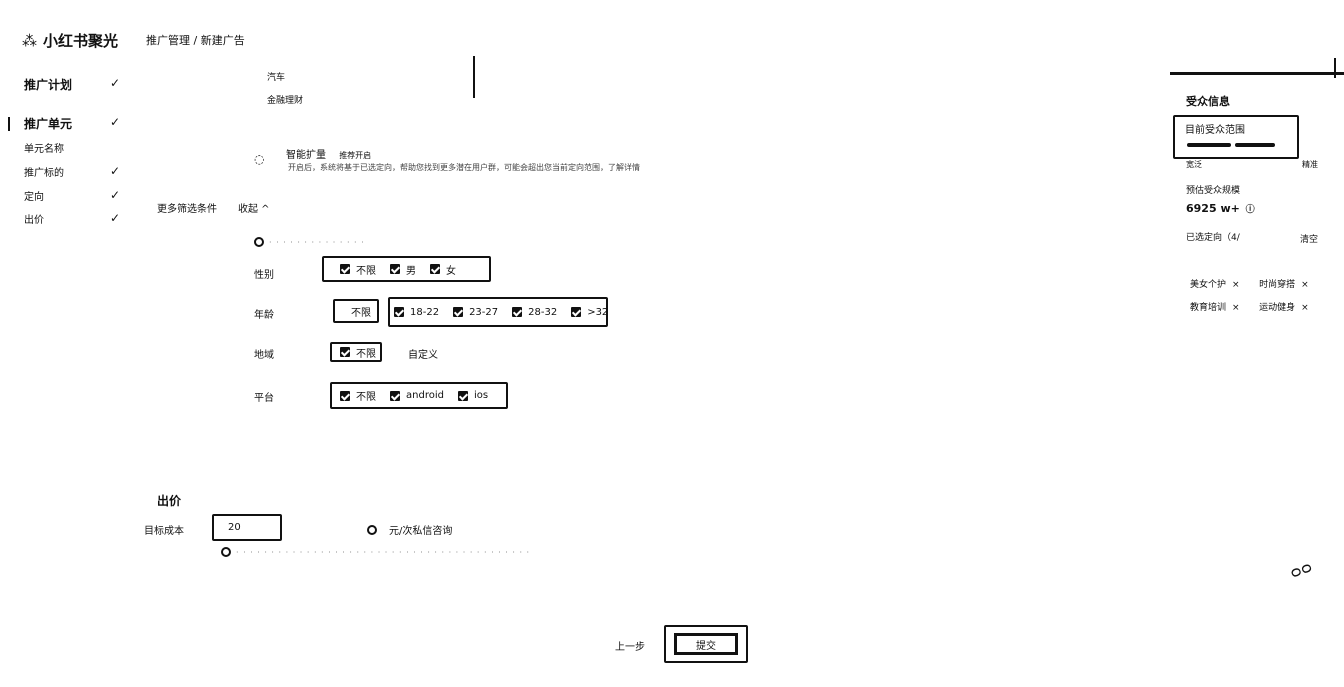 Image resolution: width=1344 pixels, height=687 pixels. I want to click on brand-name: 小红书聚光, so click(81, 41).